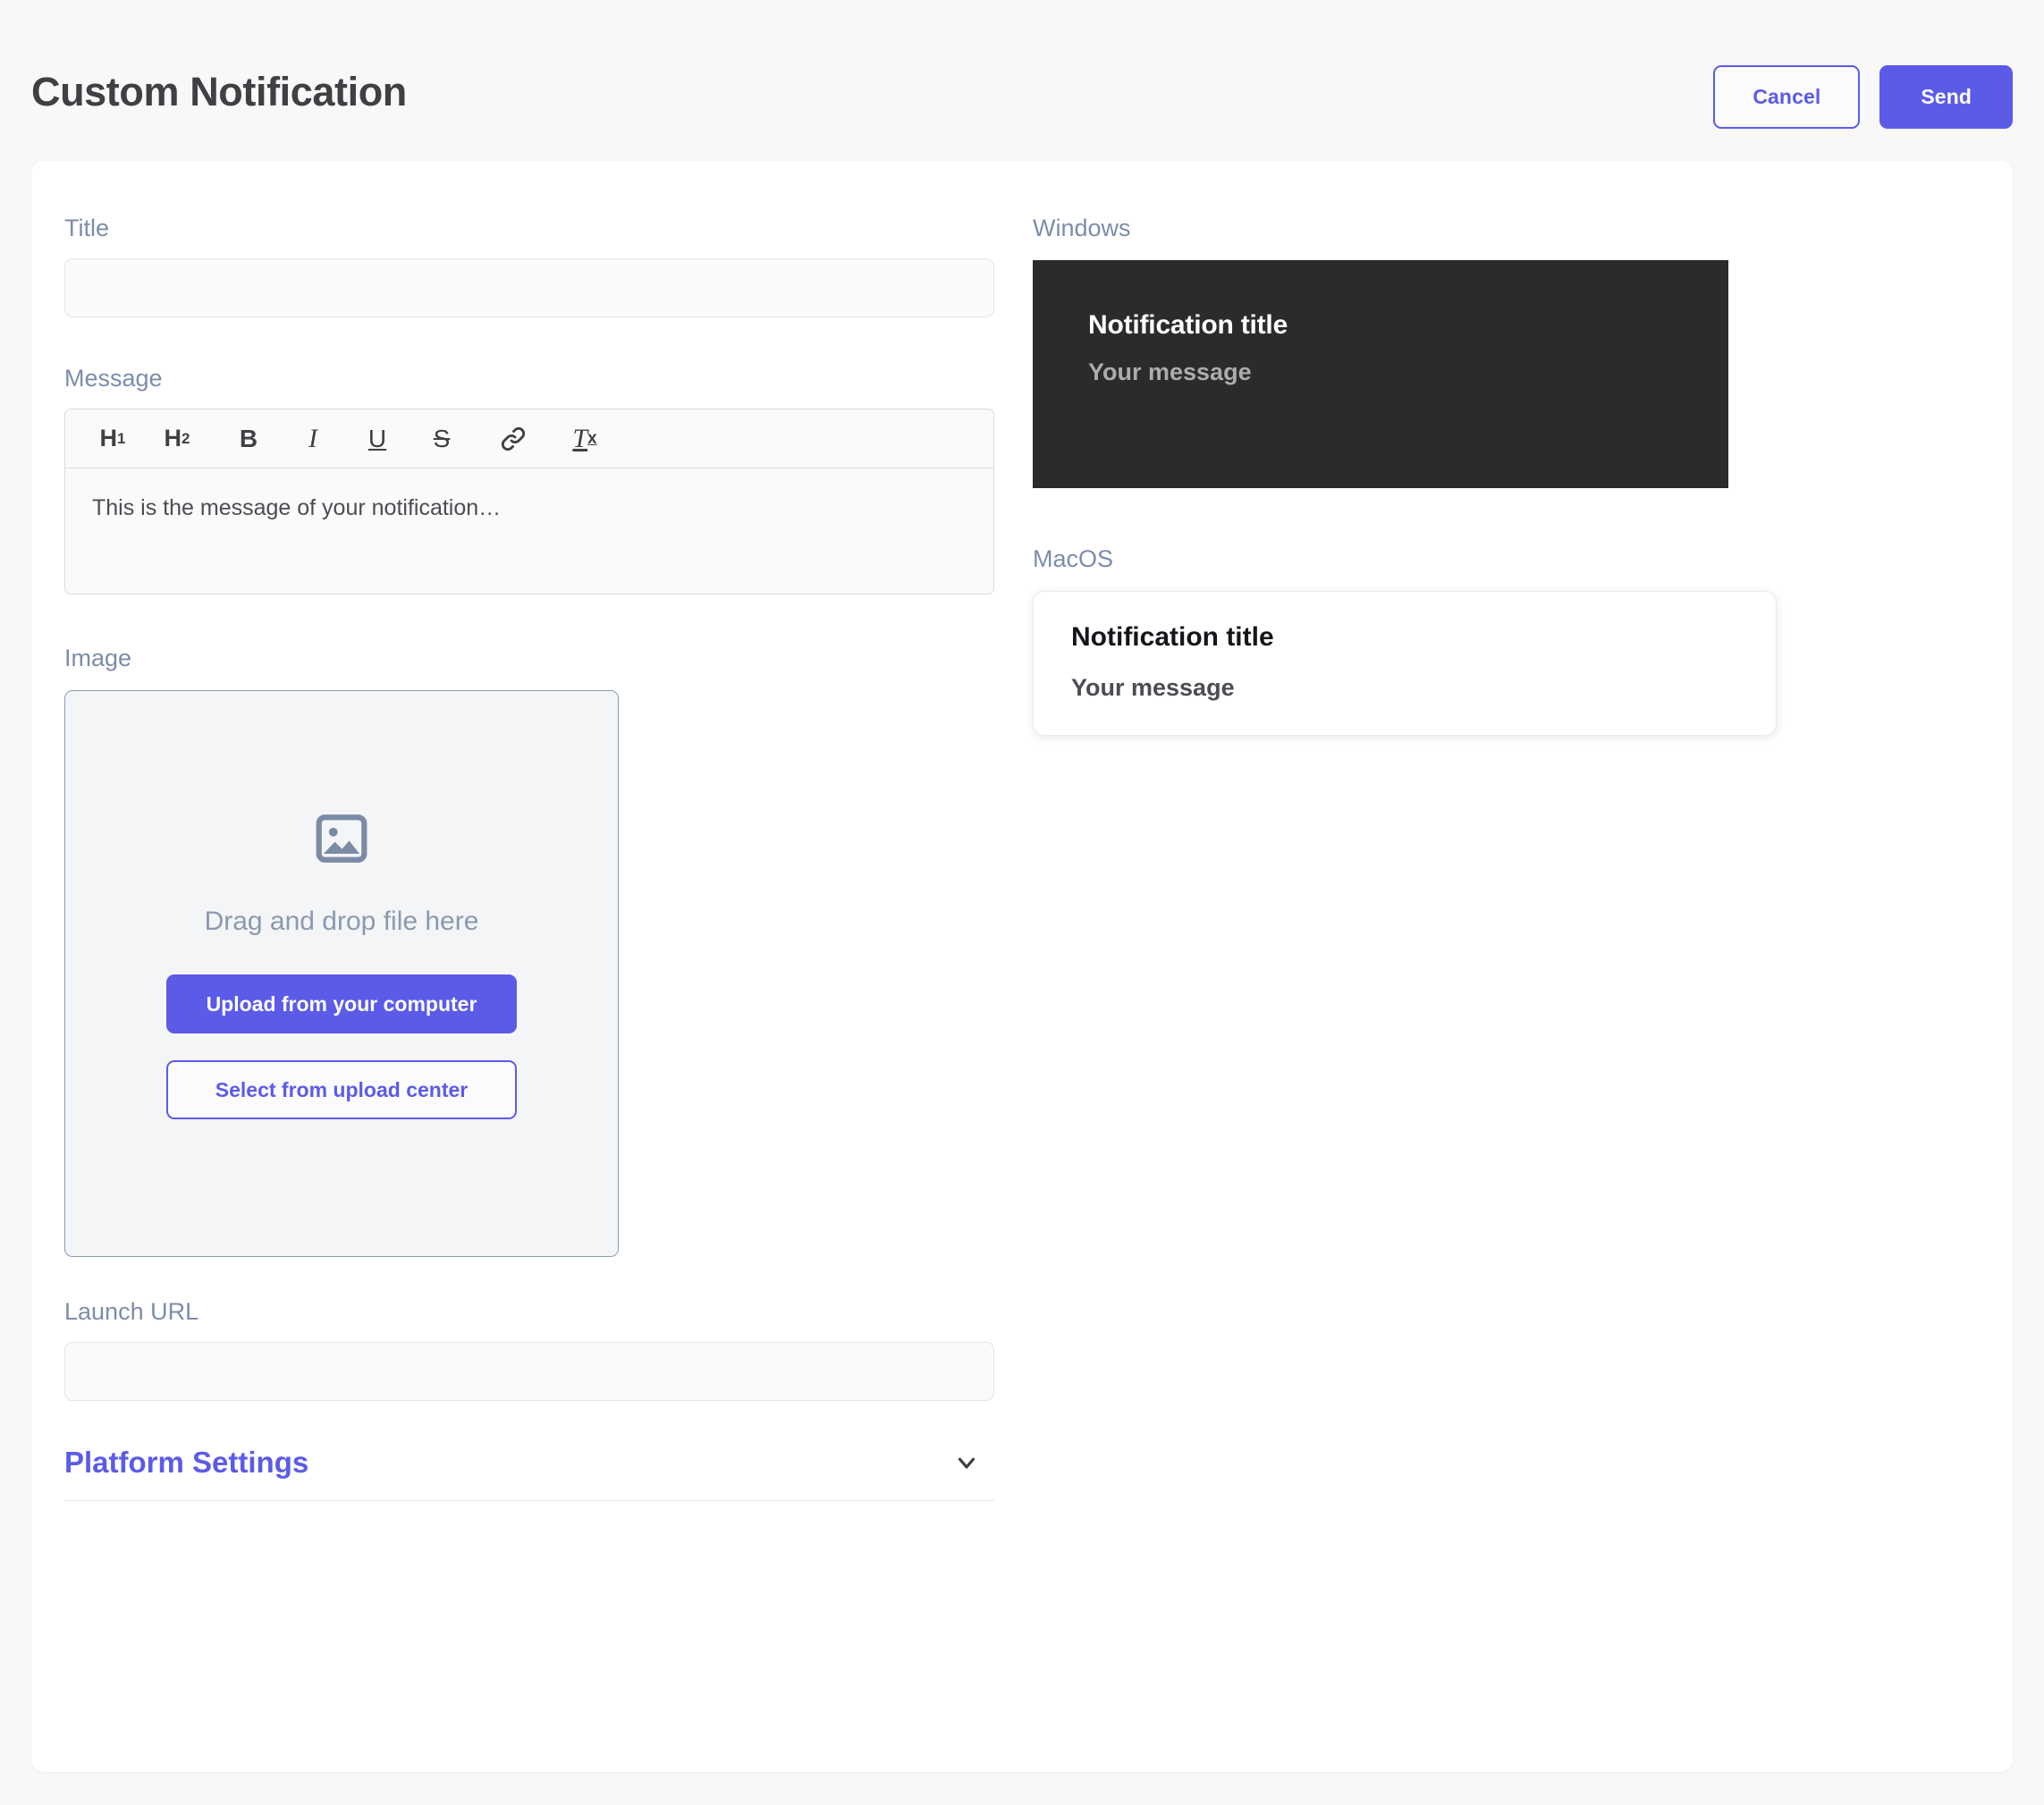 The image size is (2044, 1805). I want to click on page-title: Custom Notification, so click(219, 91).